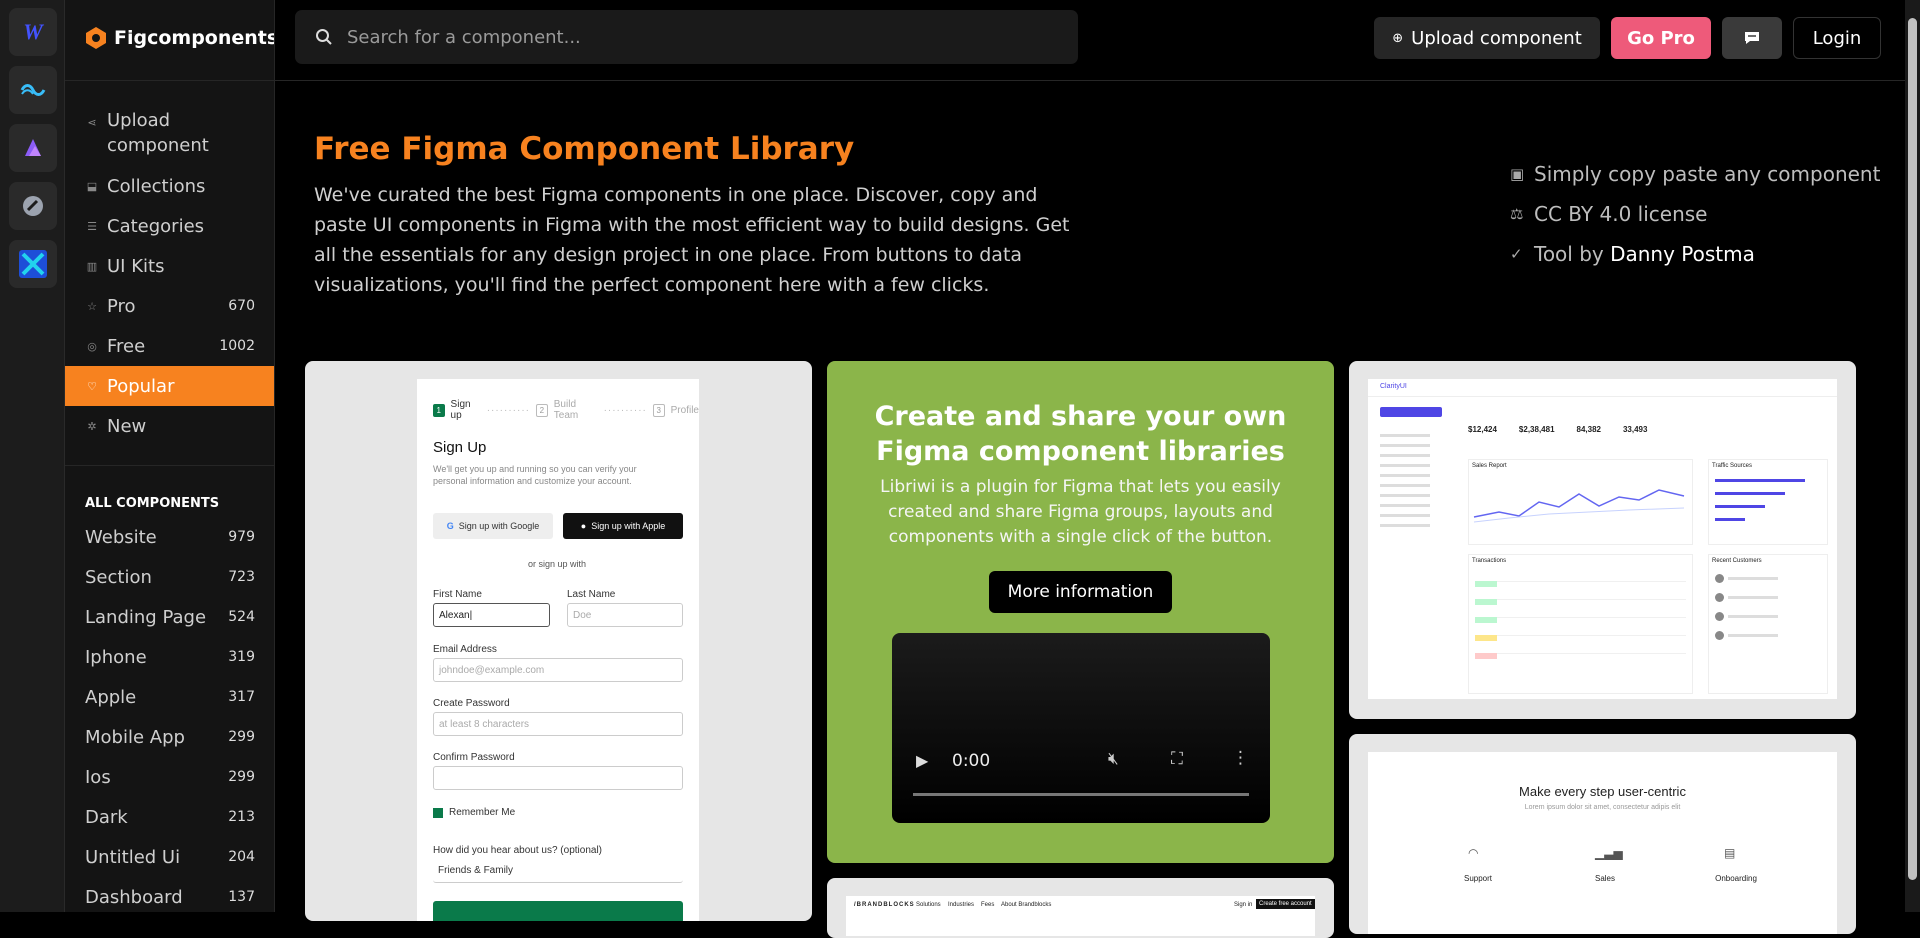 This screenshot has width=1920, height=938. I want to click on sparkle-icon: ✲, so click(92, 426).